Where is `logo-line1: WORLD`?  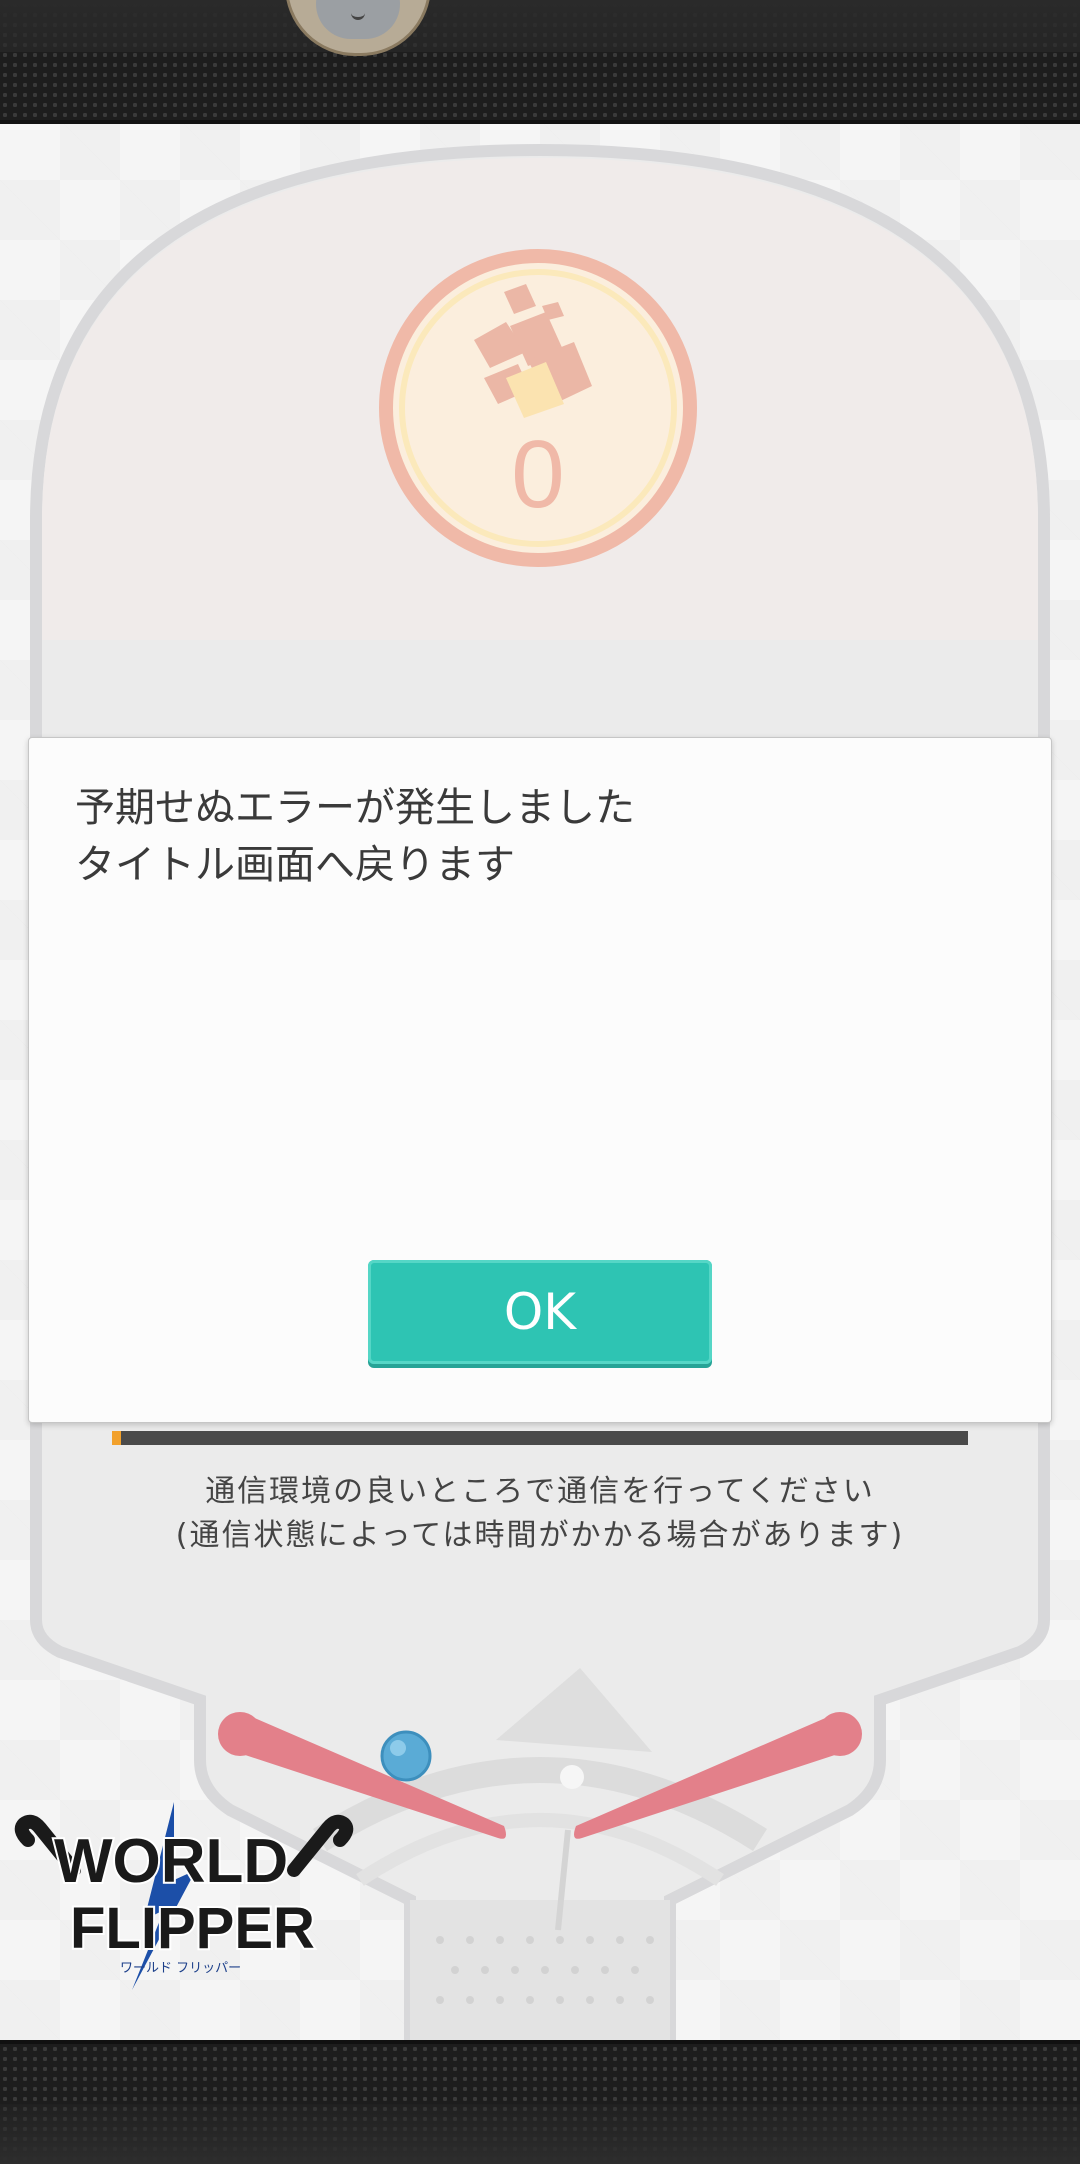 logo-line1: WORLD is located at coordinates (171, 1861).